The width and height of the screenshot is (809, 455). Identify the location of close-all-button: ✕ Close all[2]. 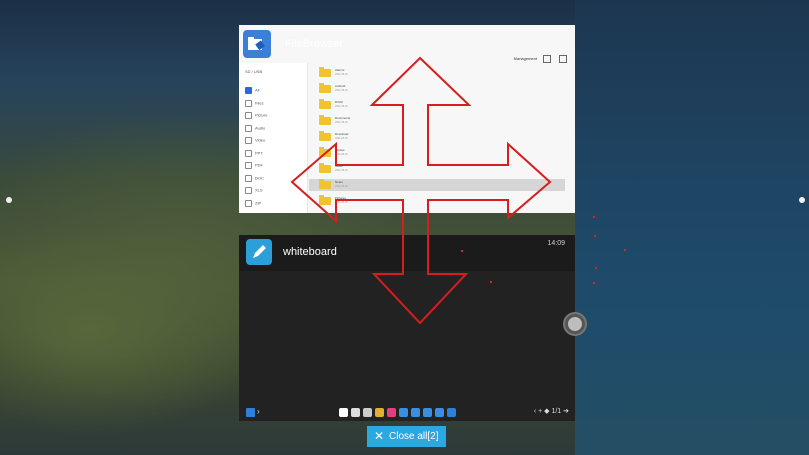
(406, 436).